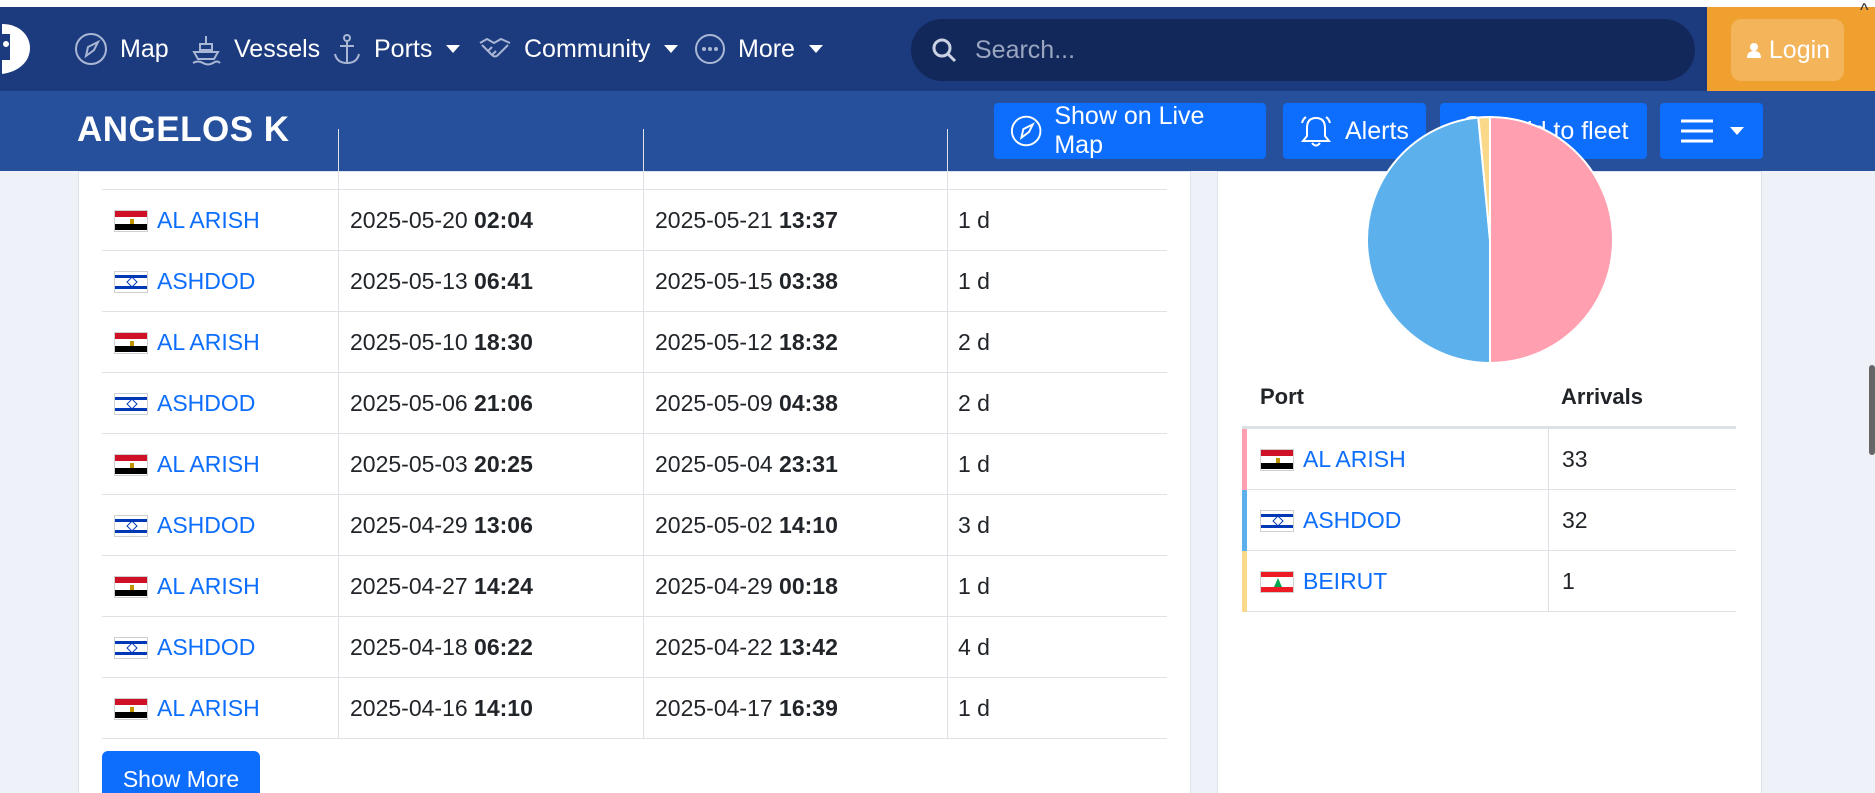 The width and height of the screenshot is (1875, 793). I want to click on user-icon, so click(1753, 50).